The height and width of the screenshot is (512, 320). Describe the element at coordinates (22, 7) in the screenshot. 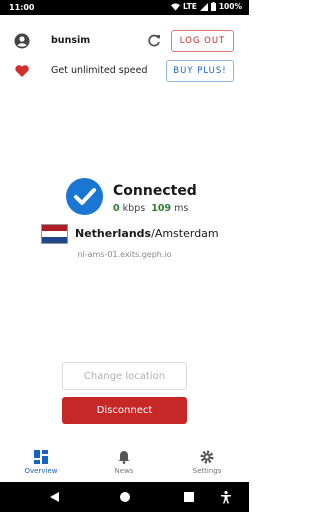

I see `status-time: 11:00` at that location.